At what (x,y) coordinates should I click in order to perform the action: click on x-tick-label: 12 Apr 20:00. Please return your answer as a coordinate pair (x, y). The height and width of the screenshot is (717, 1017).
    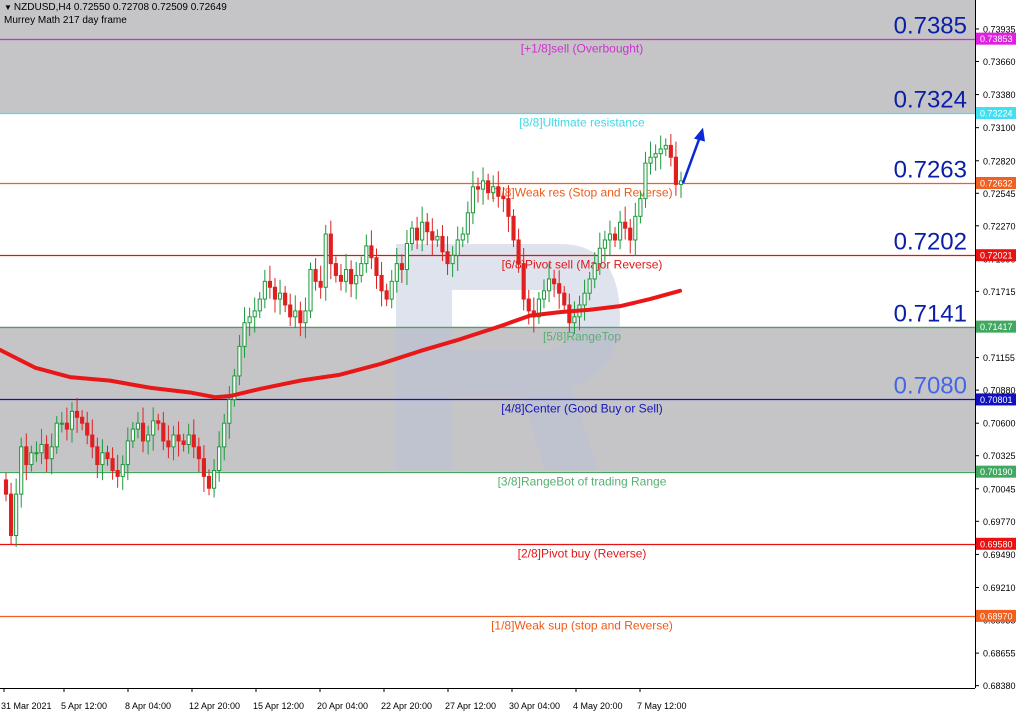
    Looking at the image, I should click on (214, 706).